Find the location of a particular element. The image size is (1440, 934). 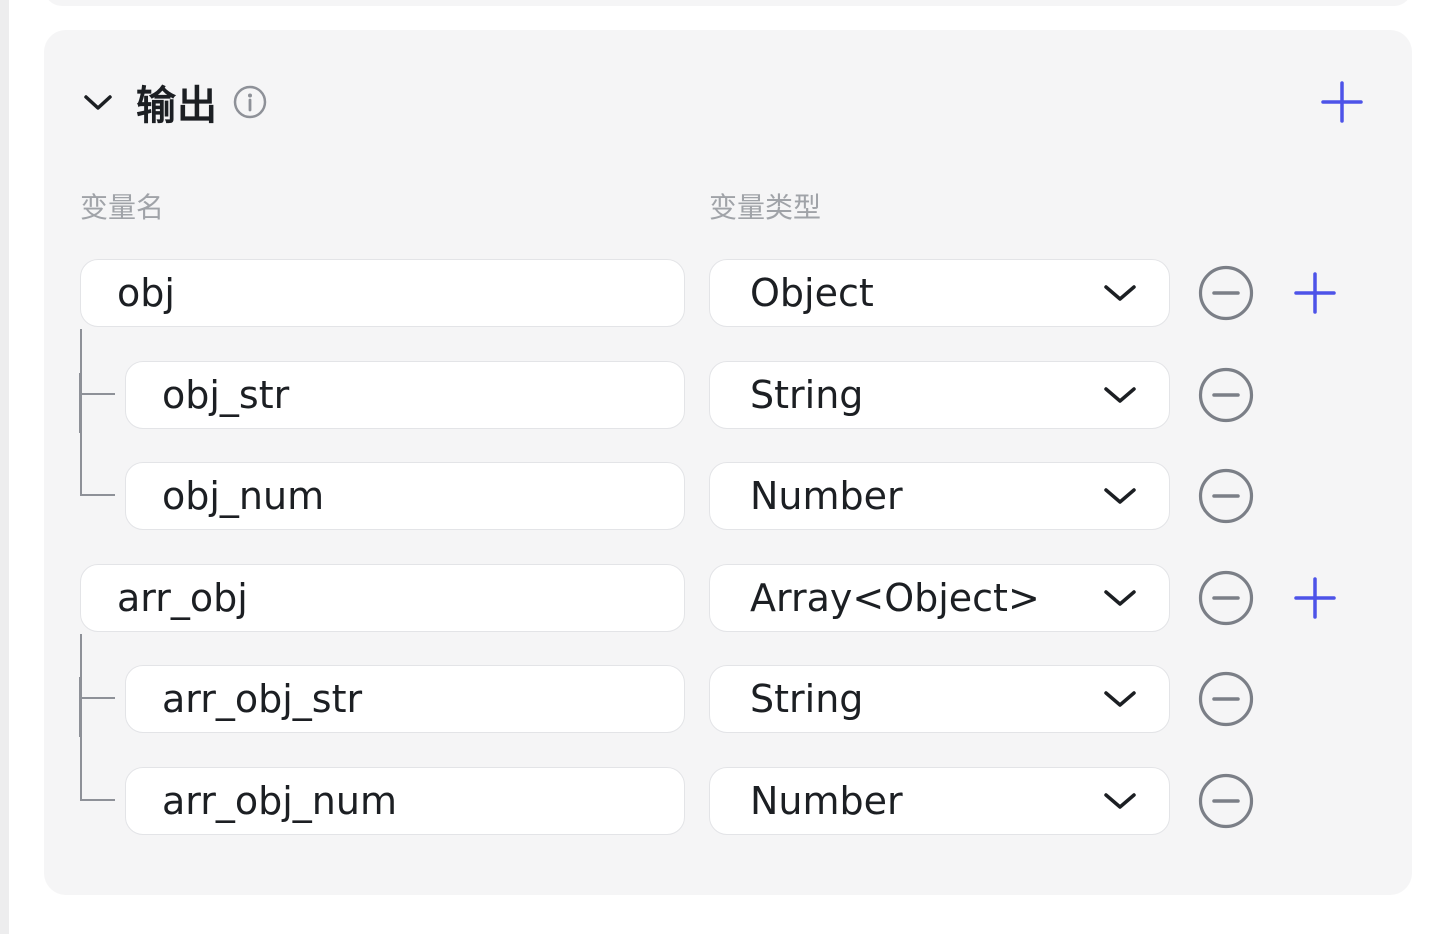

section-header: 输出 is located at coordinates (174, 102).